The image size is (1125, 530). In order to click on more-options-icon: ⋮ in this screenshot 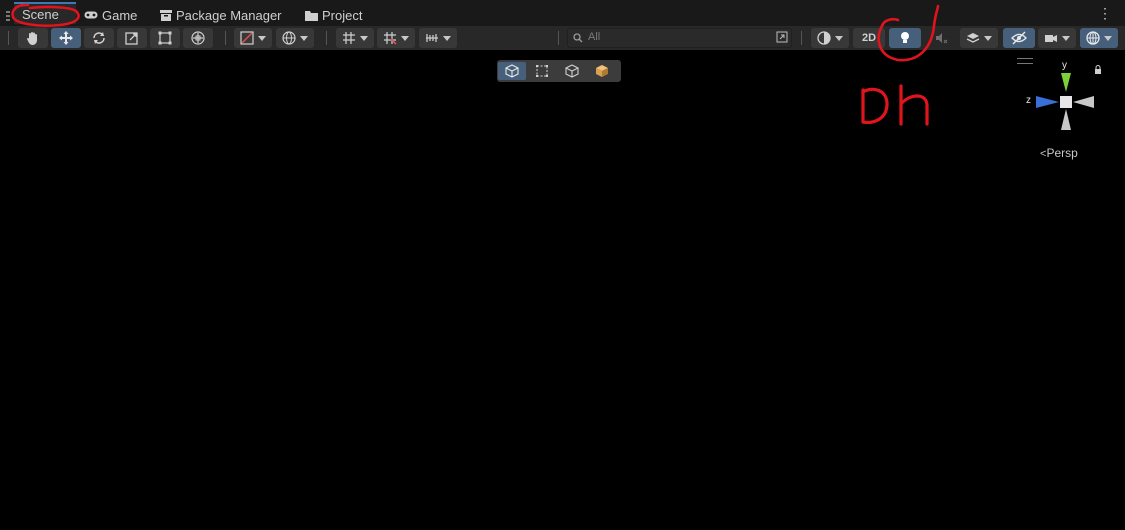, I will do `click(1105, 13)`.